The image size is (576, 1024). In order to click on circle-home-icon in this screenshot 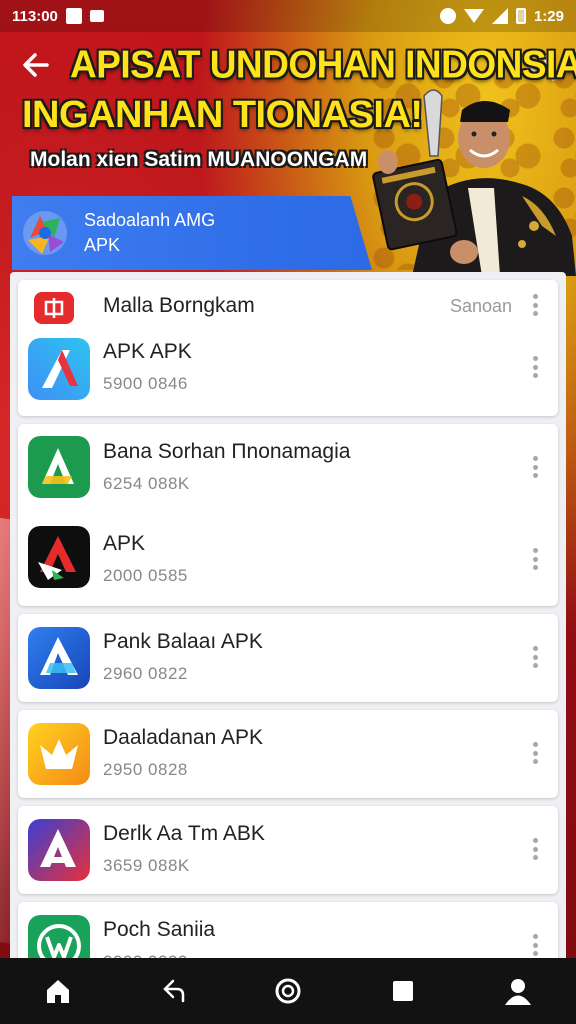, I will do `click(288, 991)`.